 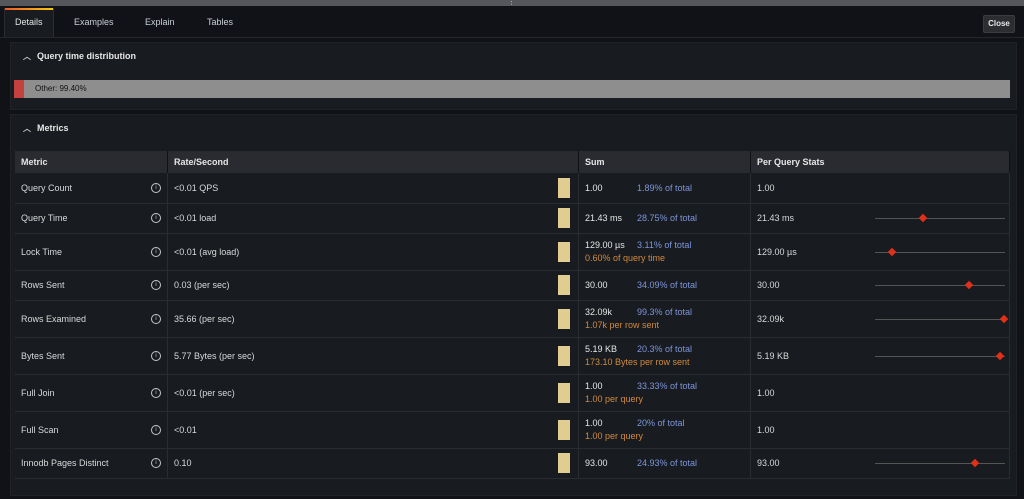 I want to click on rate-cell: 0.03 (per sec), so click(x=373, y=285).